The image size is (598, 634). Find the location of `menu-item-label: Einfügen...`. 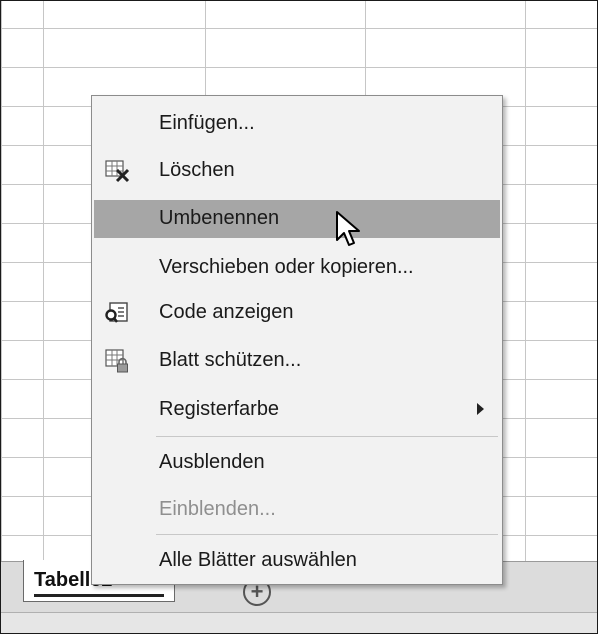

menu-item-label: Einfügen... is located at coordinates (207, 123).